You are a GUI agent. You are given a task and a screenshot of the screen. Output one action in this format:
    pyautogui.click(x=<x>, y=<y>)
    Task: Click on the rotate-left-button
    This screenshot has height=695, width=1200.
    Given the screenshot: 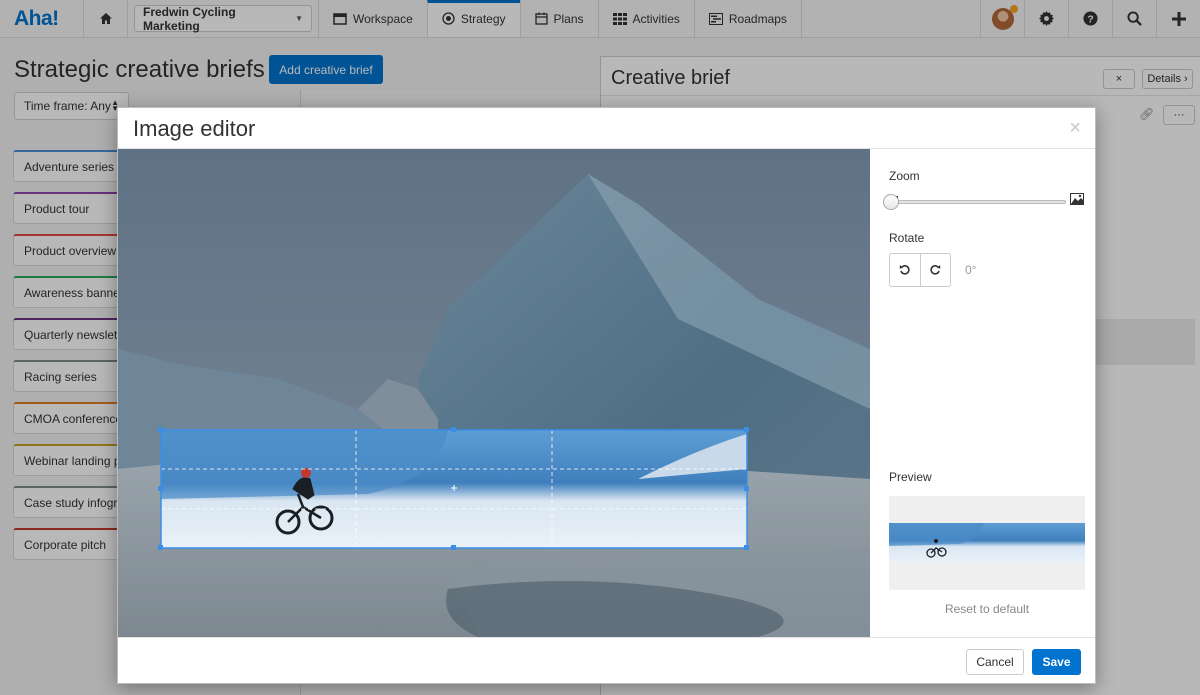 What is the action you would take?
    pyautogui.click(x=905, y=270)
    